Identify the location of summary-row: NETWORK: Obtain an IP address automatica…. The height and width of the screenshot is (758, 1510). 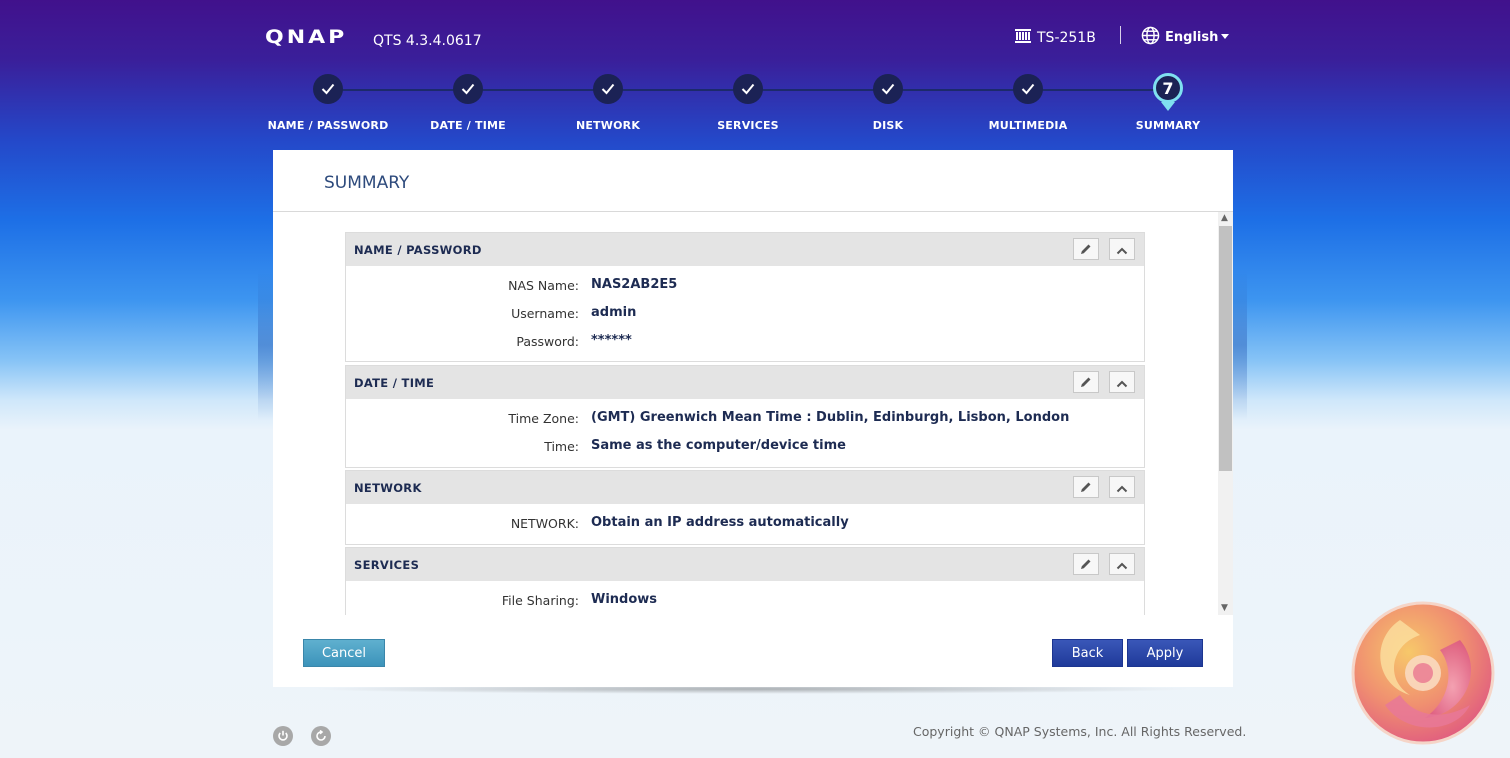
(745, 523).